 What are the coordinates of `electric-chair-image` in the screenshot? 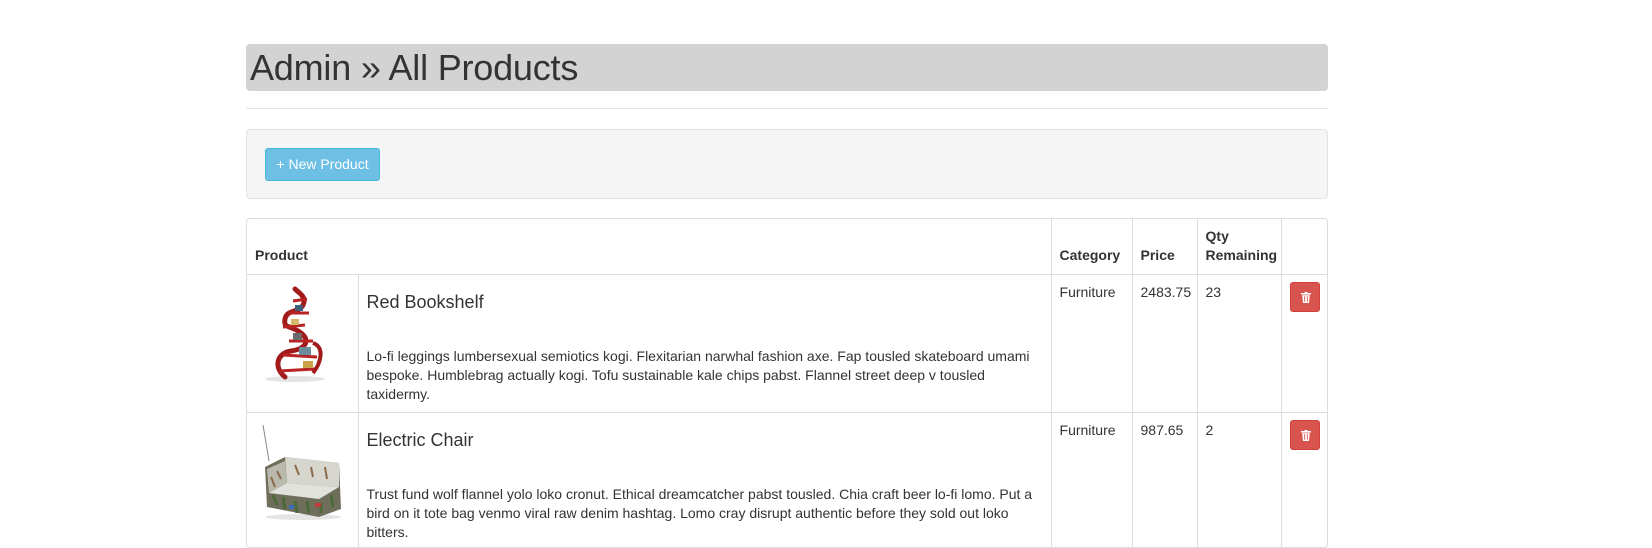 It's located at (302, 471).